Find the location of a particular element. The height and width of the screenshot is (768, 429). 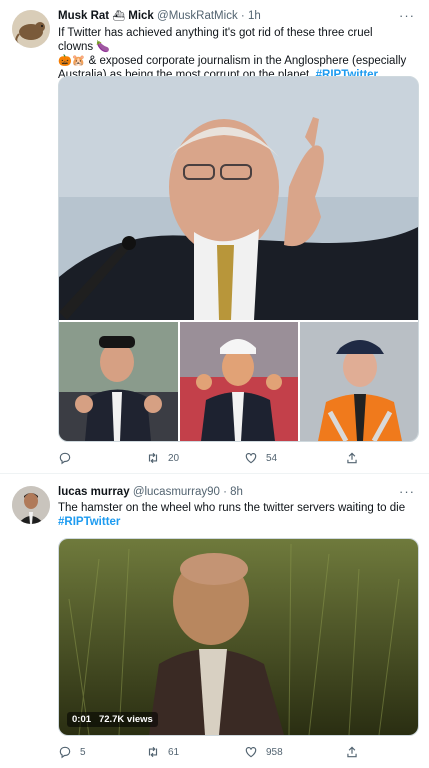

eggplant-emoji: 🍆 is located at coordinates (103, 47).